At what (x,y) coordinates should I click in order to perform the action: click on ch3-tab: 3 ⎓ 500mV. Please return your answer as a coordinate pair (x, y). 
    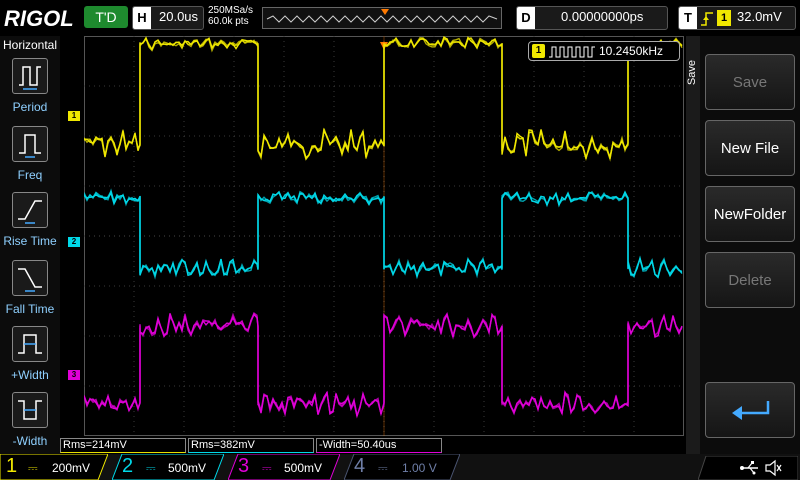
    Looking at the image, I should click on (284, 467).